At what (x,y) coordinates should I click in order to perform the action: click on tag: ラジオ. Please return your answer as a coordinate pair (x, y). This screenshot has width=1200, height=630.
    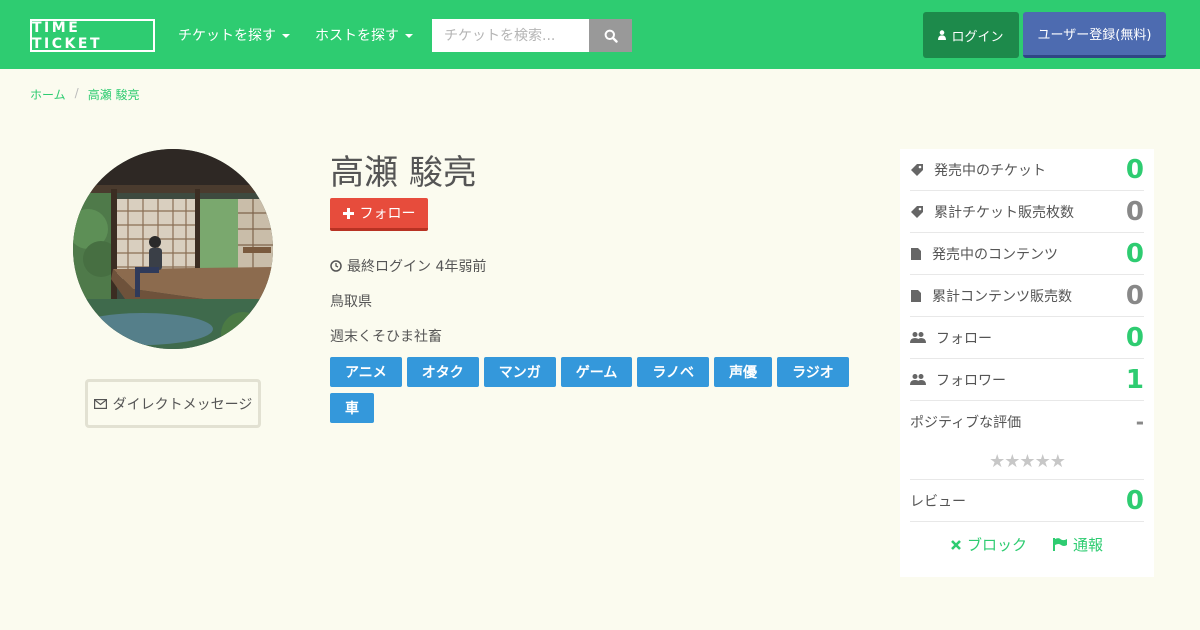
    Looking at the image, I should click on (813, 372).